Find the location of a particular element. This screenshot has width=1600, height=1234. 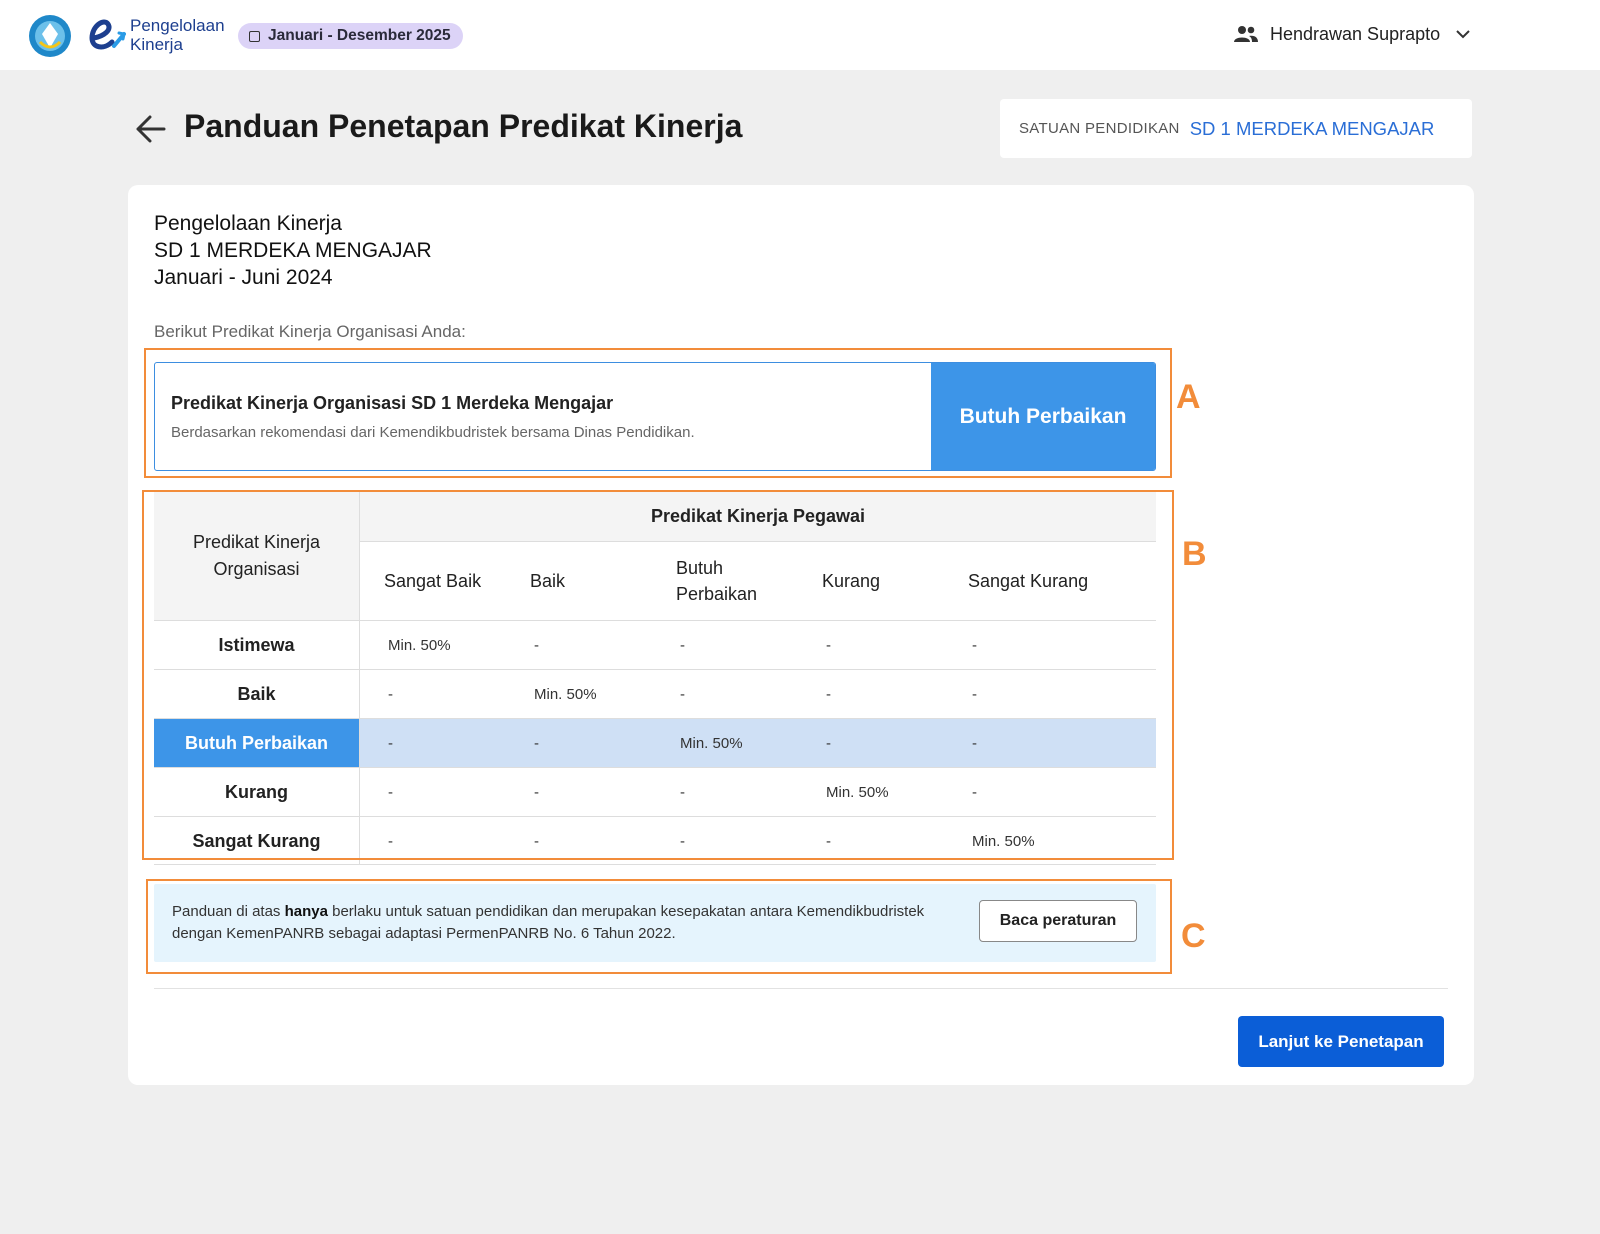

brand-name: Pengelolaan Kinerja is located at coordinates (177, 35).